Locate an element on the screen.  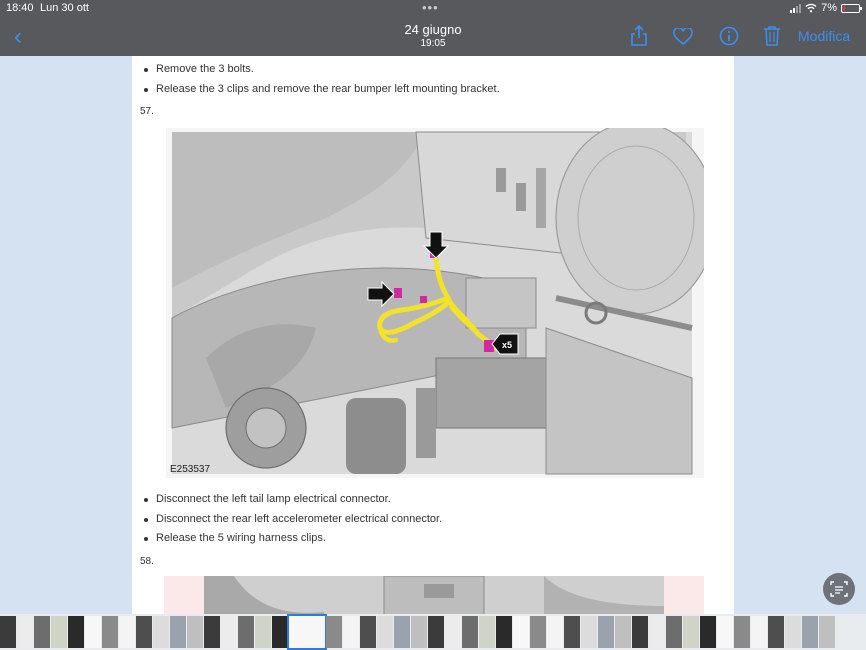
list-item: Release the 5 wiring harness clips. is located at coordinates (287, 539).